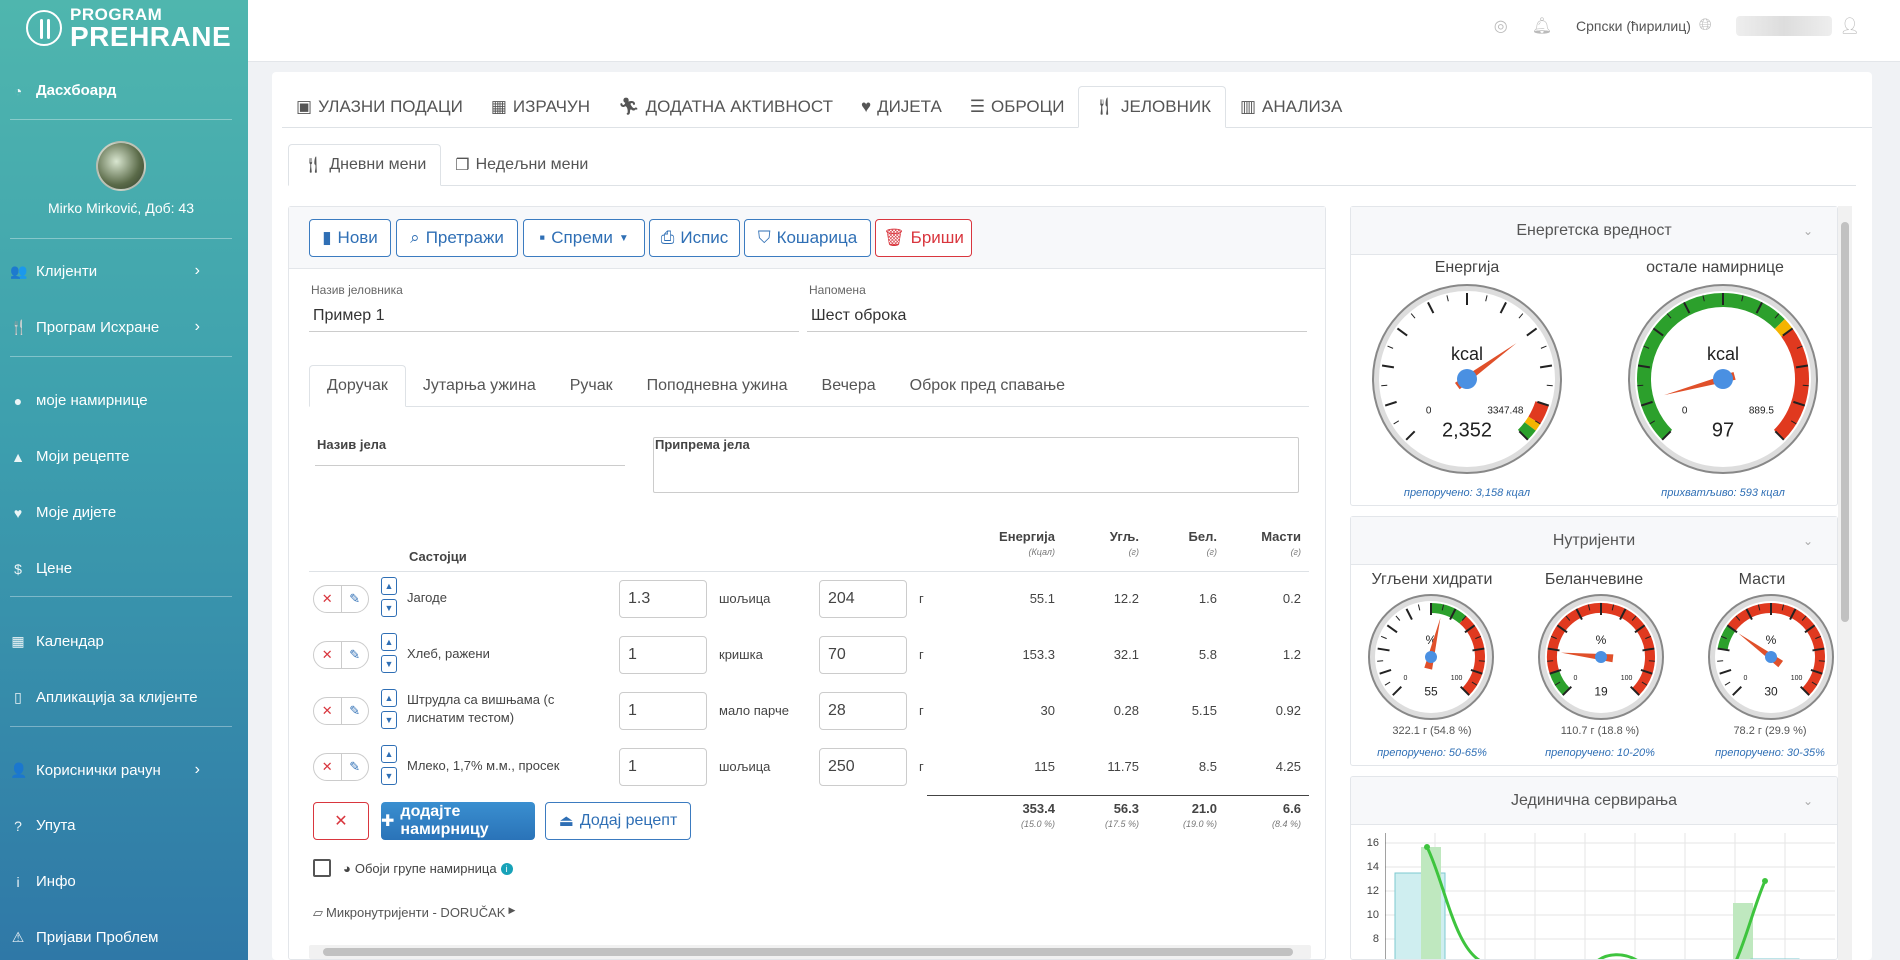 This screenshot has width=1900, height=960. What do you see at coordinates (357, 386) in the screenshot?
I see `tab-breakfast: Доручак` at bounding box center [357, 386].